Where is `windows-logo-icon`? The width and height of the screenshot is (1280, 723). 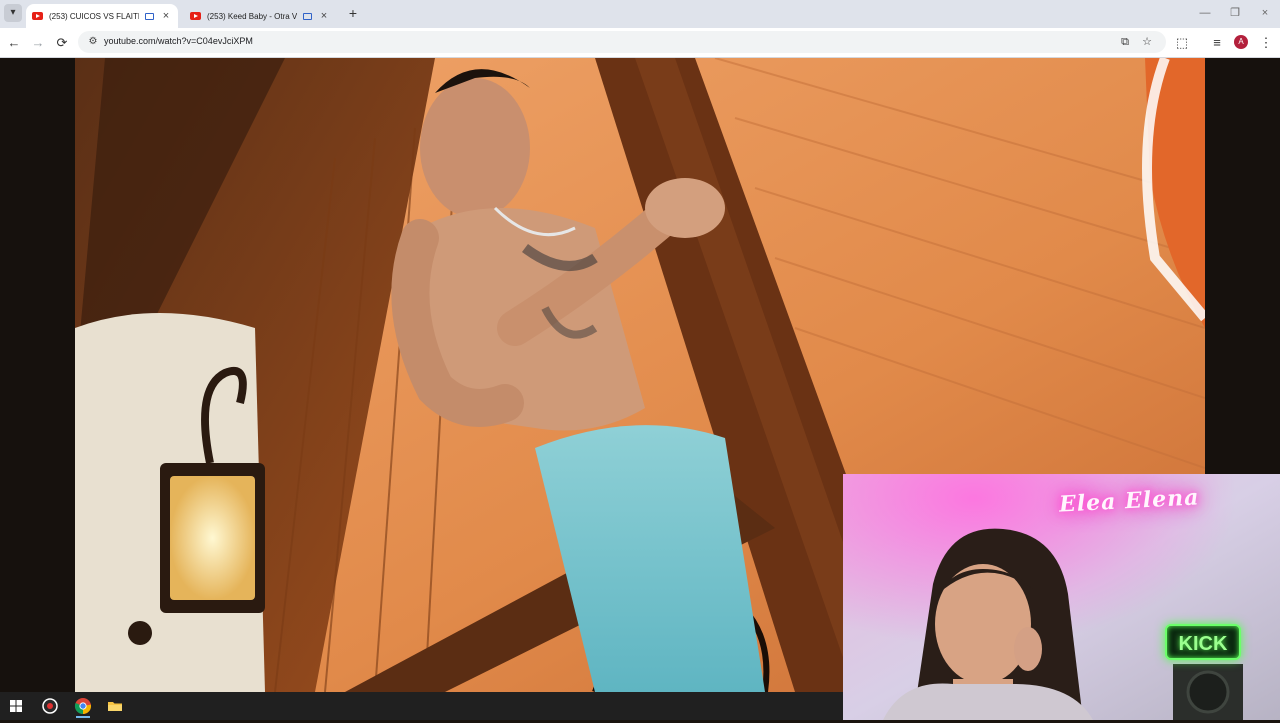
windows-logo-icon is located at coordinates (16, 706).